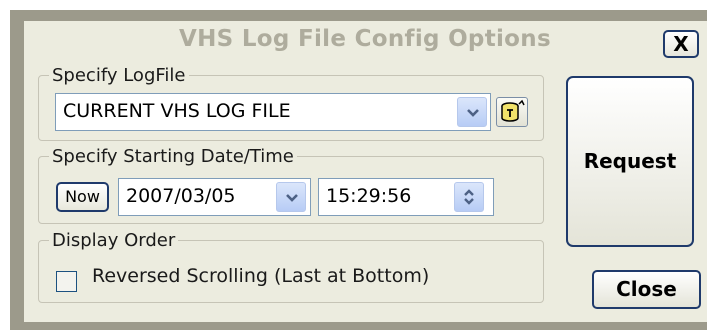  I want to click on date-value: 2007/03/05, so click(181, 196).